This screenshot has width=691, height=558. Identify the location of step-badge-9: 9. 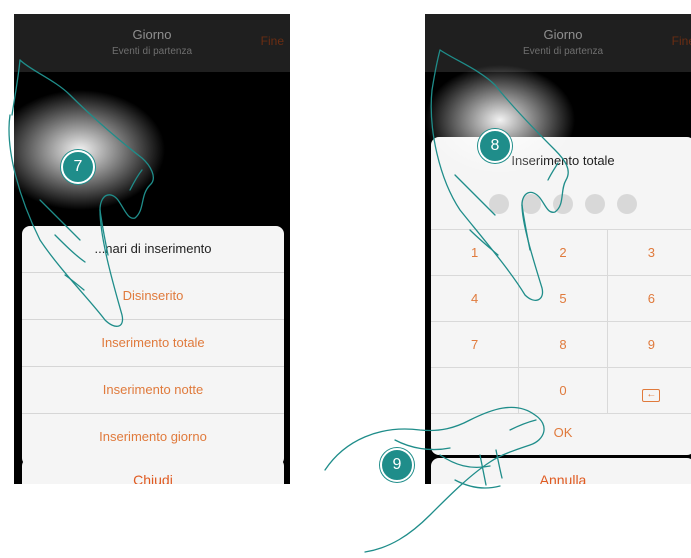
(397, 465).